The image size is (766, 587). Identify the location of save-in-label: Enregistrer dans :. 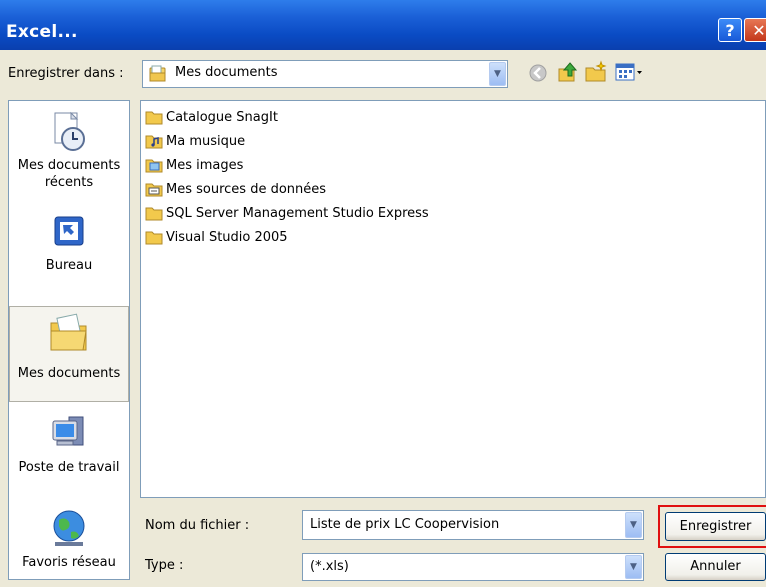
(66, 73).